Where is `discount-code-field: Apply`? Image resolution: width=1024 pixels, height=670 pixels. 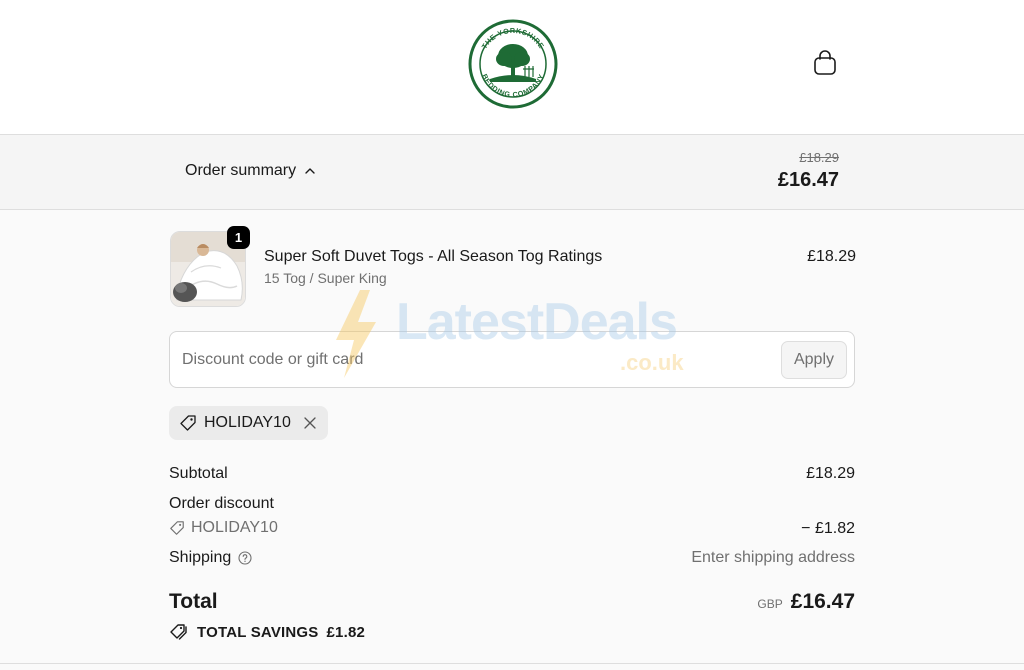 discount-code-field: Apply is located at coordinates (512, 359).